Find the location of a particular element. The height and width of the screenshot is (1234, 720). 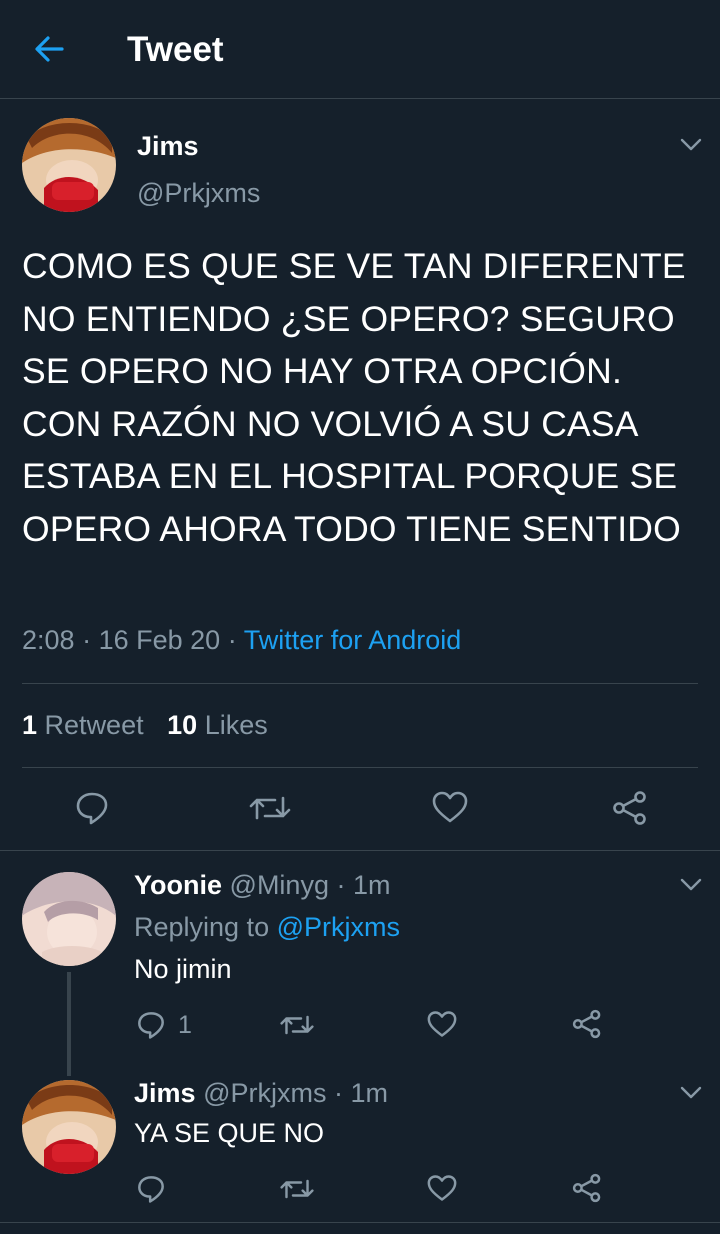

replying-to: Replying to @Prkjxms is located at coordinates (267, 927).